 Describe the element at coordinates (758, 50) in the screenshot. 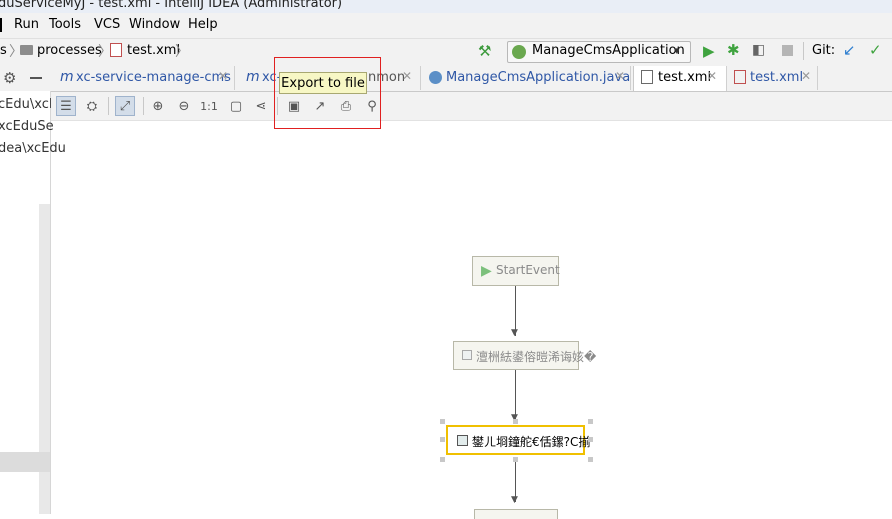

I see `run-with-coverage-icon: ◧` at that location.